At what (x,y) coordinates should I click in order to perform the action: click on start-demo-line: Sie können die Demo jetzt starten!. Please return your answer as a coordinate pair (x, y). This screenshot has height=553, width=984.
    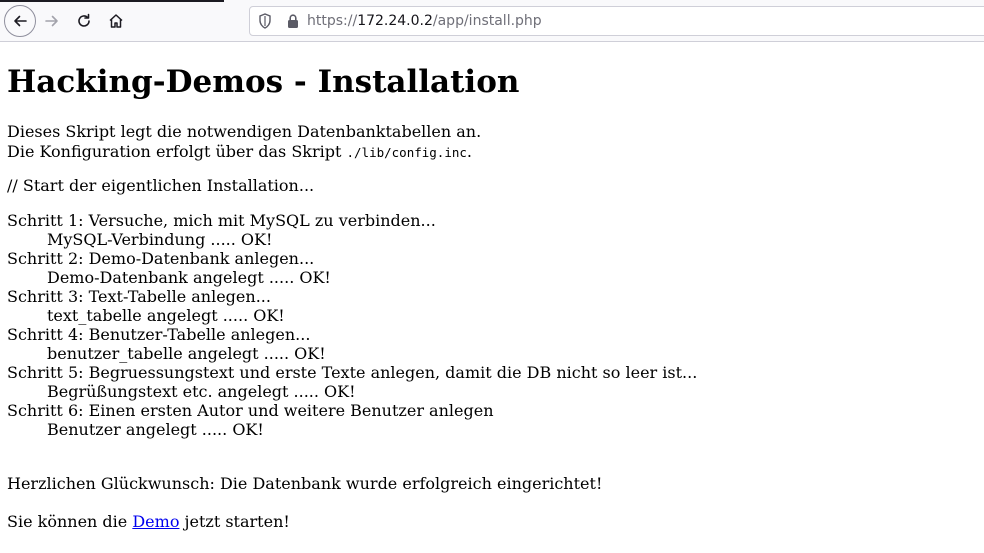
    Looking at the image, I should click on (148, 521).